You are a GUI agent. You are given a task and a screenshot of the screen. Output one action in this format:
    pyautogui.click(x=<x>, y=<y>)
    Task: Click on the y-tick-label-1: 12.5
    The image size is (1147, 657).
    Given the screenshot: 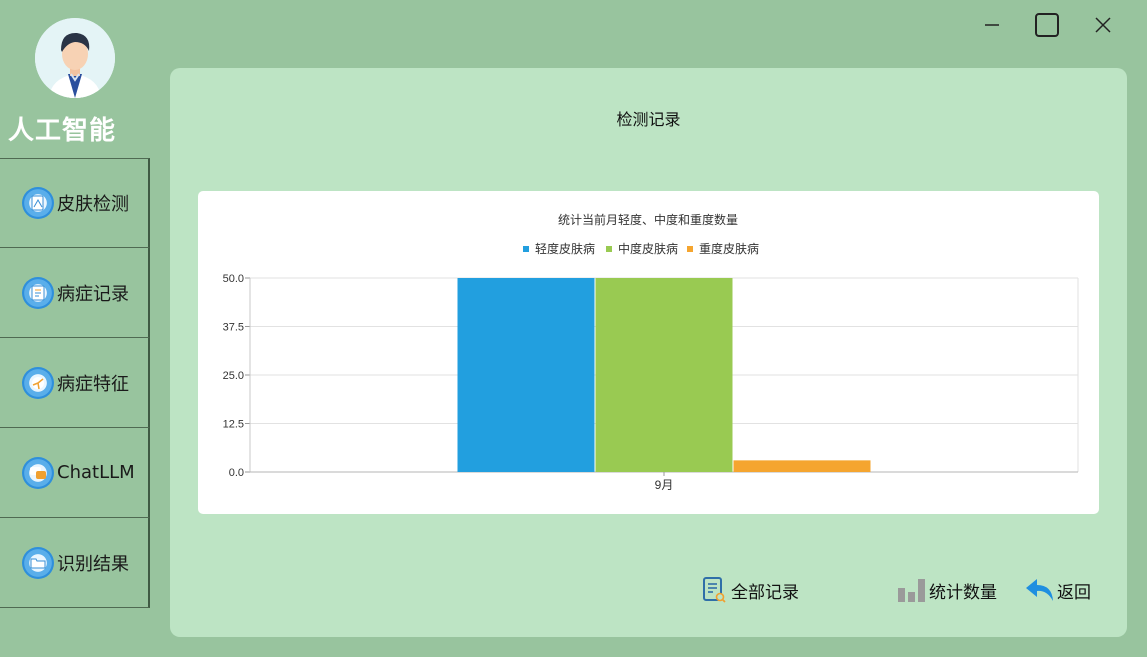 What is the action you would take?
    pyautogui.click(x=233, y=425)
    